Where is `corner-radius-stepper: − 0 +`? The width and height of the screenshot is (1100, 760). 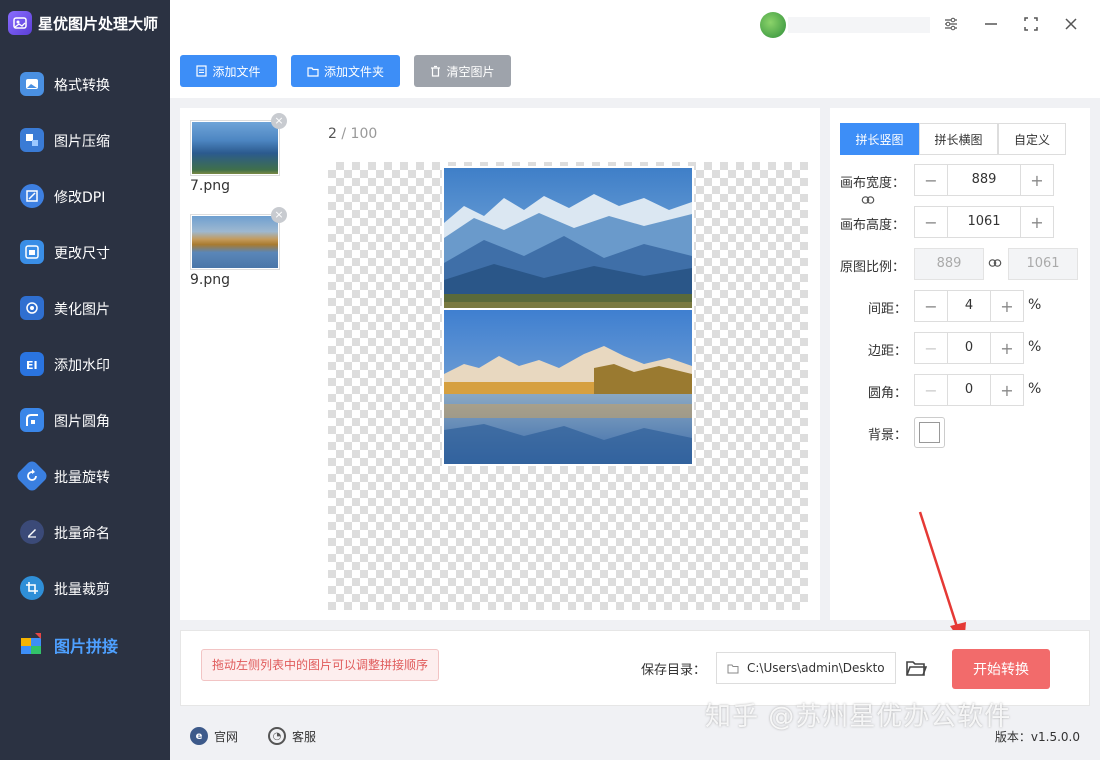
corner-radius-stepper: − 0 + is located at coordinates (969, 390).